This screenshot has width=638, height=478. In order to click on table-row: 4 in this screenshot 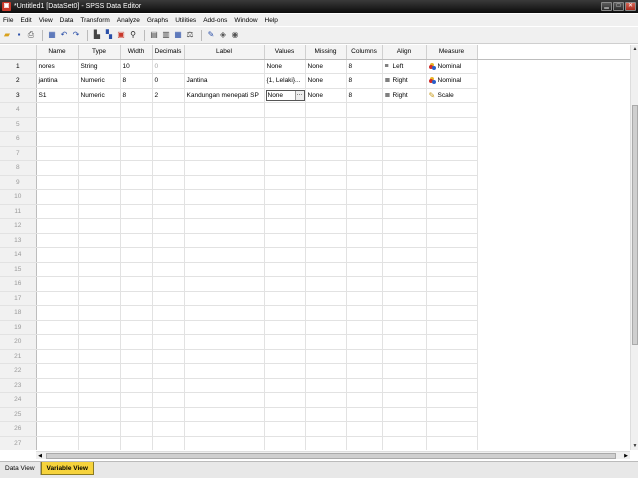, I will do `click(315, 110)`.